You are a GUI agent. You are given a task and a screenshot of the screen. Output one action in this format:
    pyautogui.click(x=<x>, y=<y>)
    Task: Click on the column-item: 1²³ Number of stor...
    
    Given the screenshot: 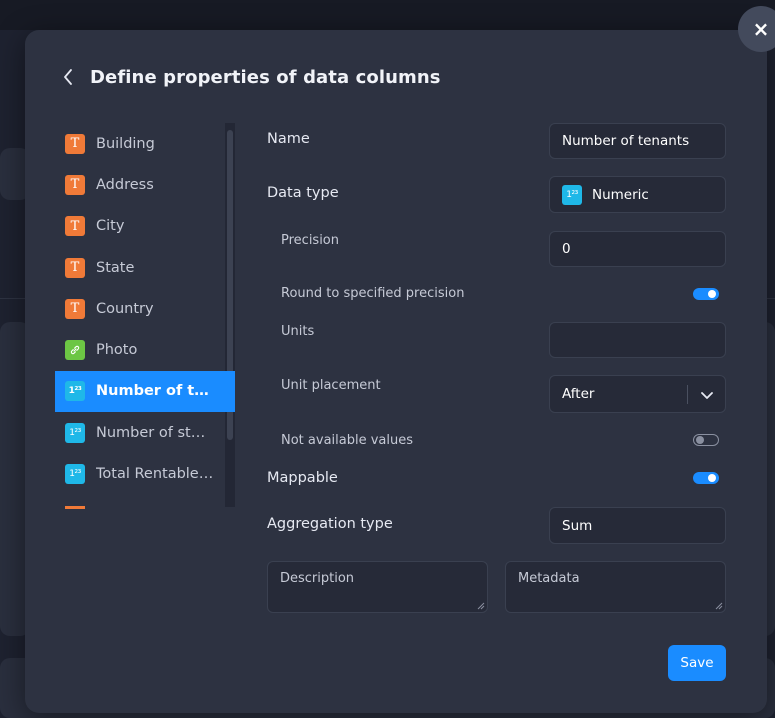 What is the action you would take?
    pyautogui.click(x=145, y=432)
    